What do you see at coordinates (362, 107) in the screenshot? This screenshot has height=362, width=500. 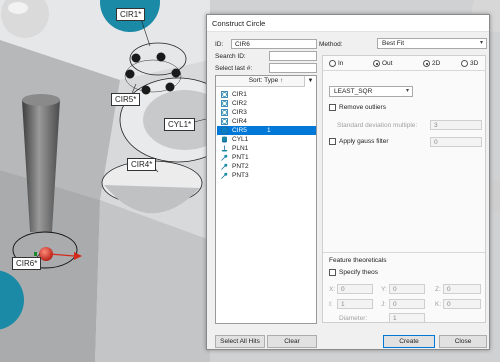 I see `remove-outliers-label: Remove outliers` at bounding box center [362, 107].